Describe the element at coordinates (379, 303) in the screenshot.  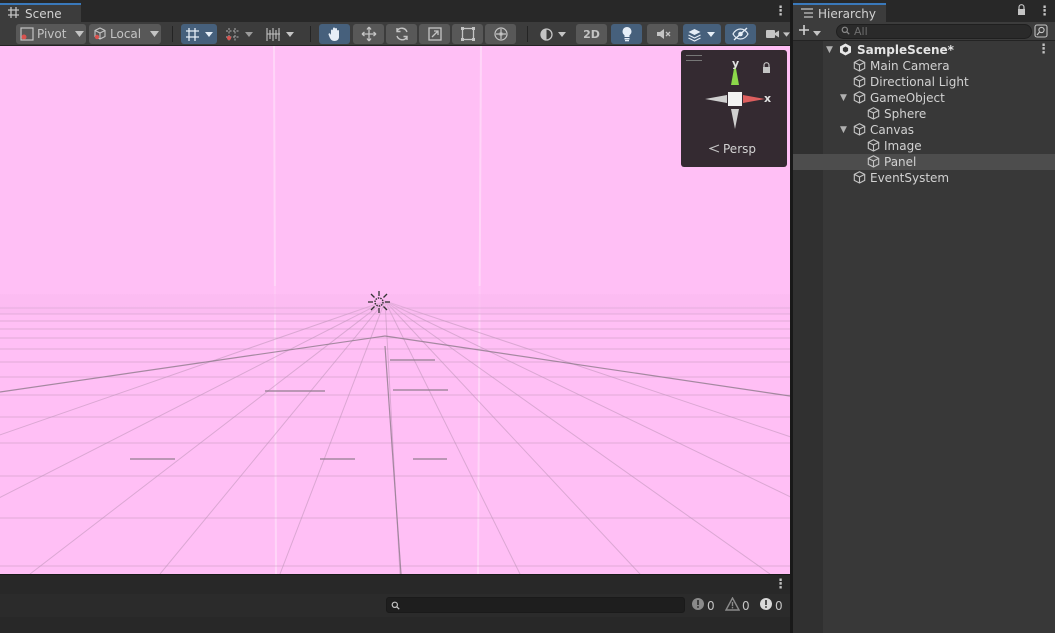
I see `directional-light-icon` at that location.